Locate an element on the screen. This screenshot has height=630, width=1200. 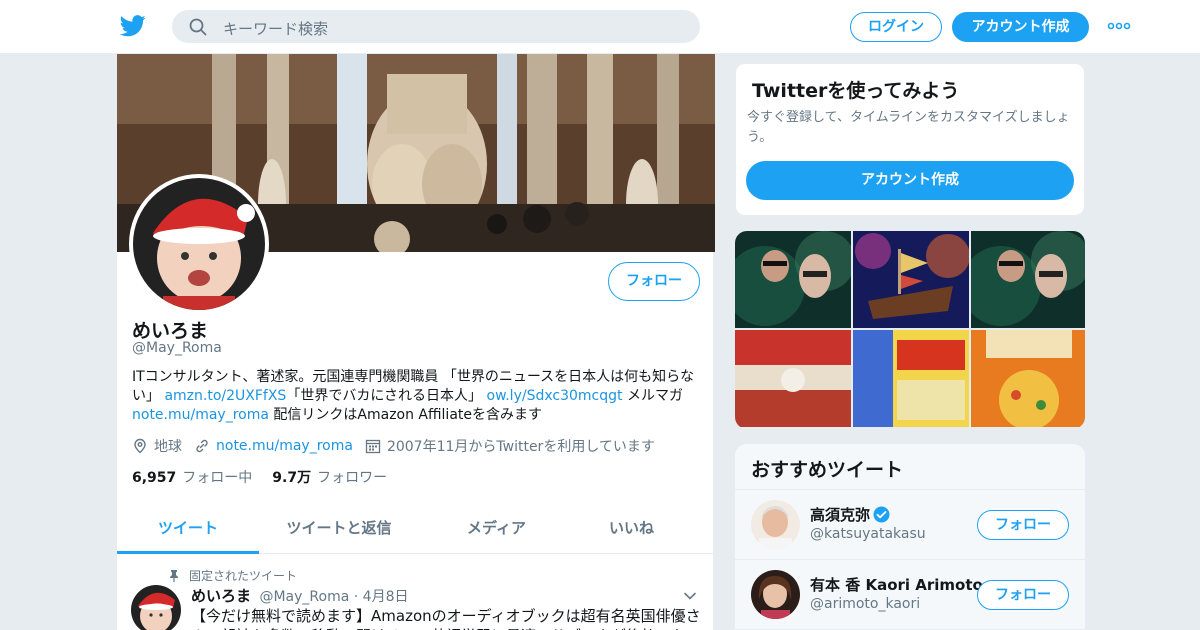
location-icon is located at coordinates (140, 446).